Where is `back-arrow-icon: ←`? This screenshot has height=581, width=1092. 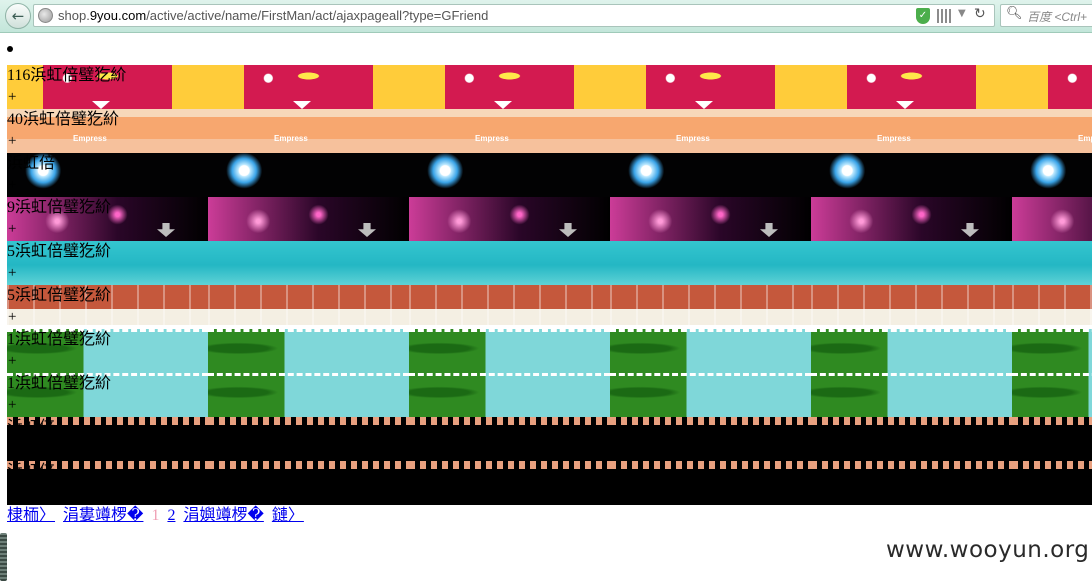
back-arrow-icon: ← is located at coordinates (18, 16).